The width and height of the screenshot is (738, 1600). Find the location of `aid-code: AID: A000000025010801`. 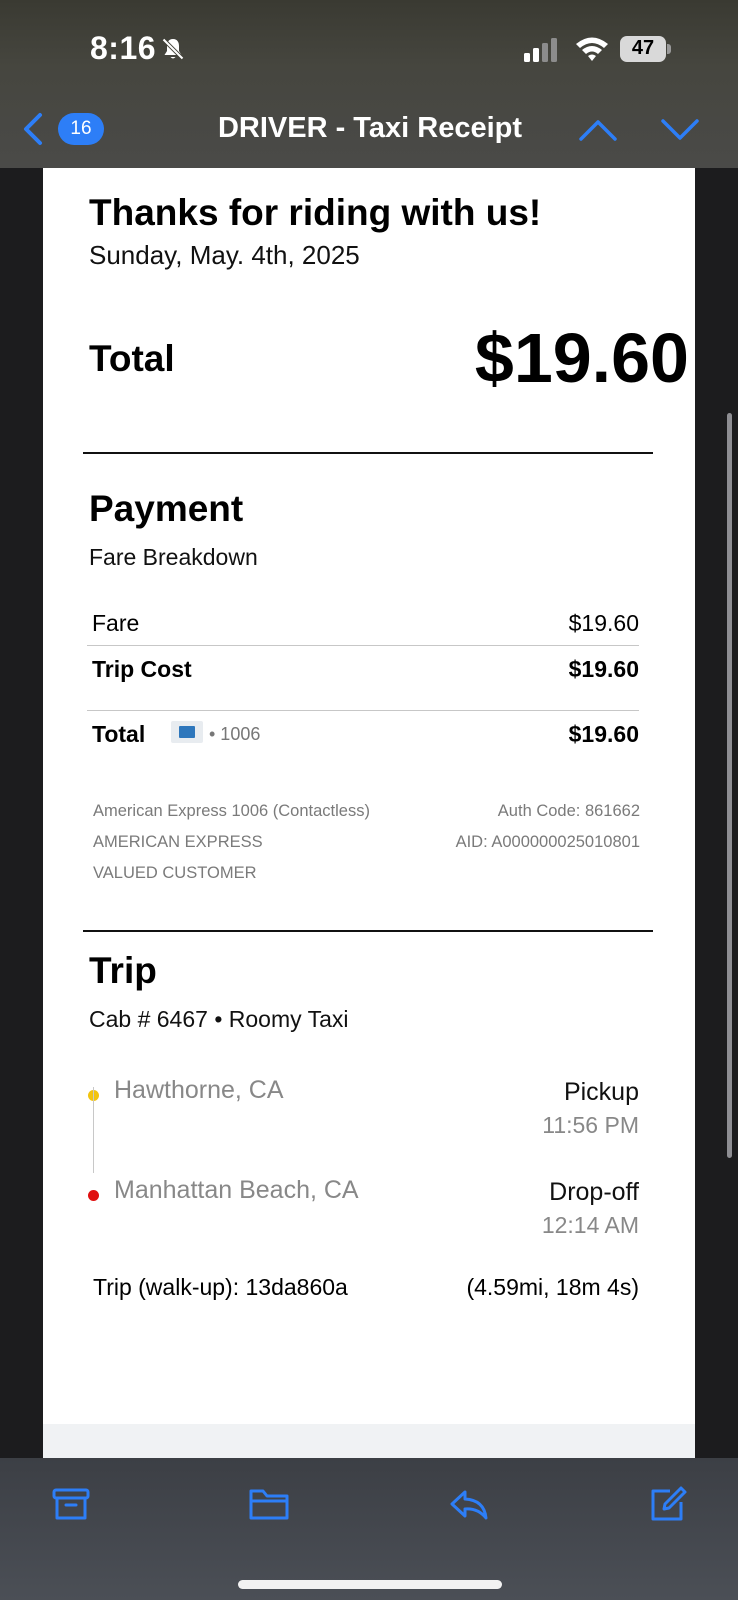

aid-code: AID: A000000025010801 is located at coordinates (547, 842).